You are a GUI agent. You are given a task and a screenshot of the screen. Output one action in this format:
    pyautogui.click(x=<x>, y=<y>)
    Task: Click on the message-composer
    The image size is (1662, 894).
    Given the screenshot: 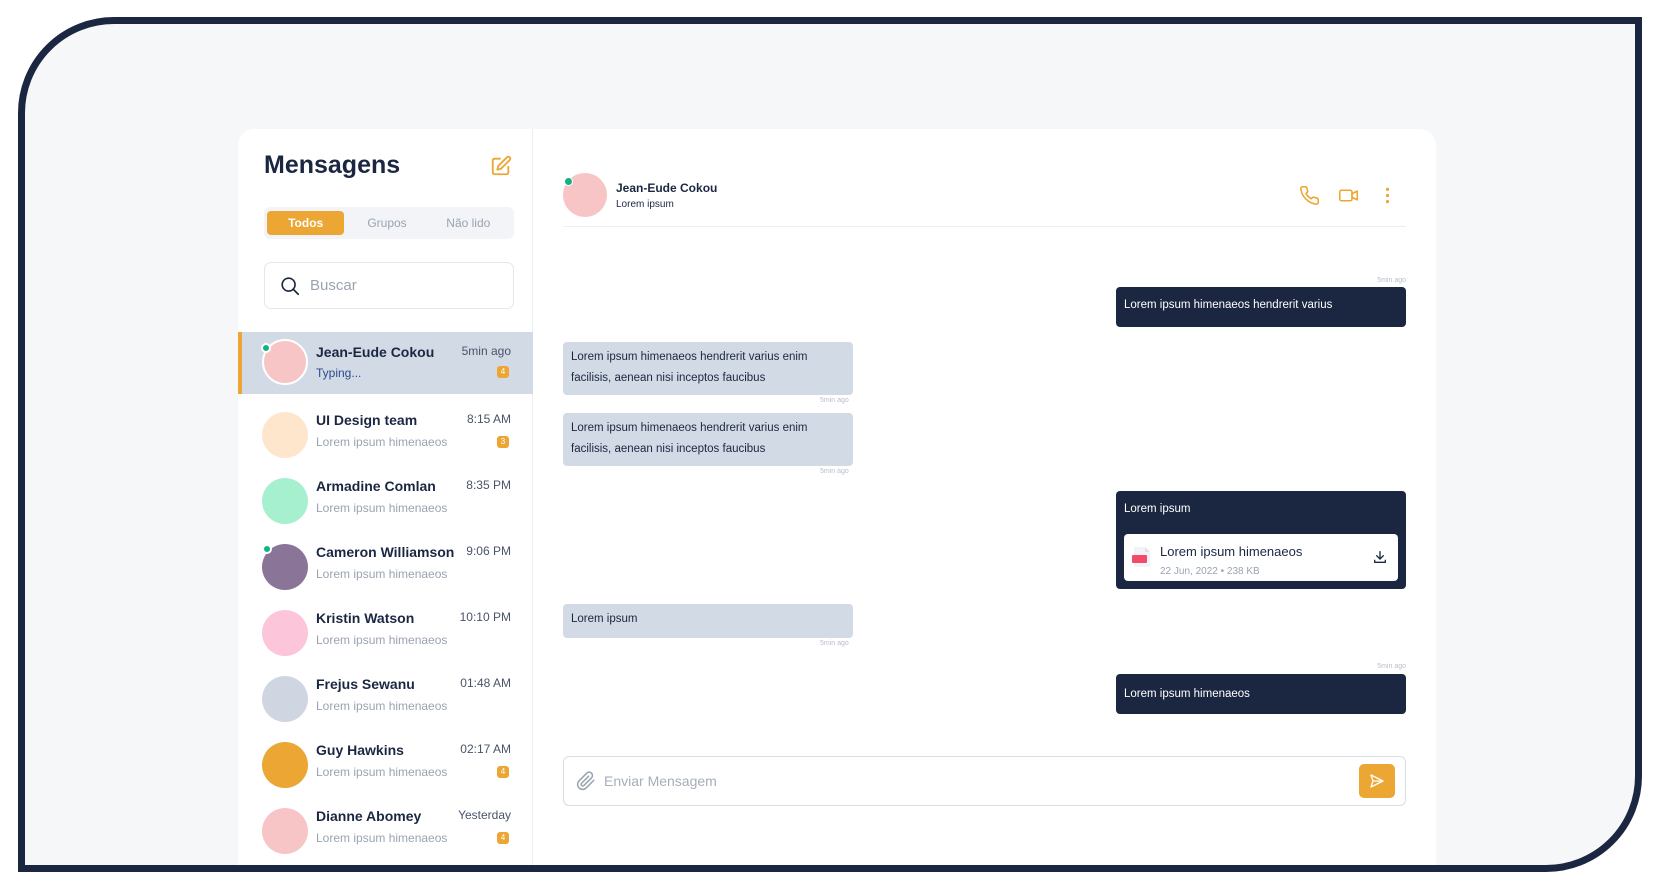 What is the action you would take?
    pyautogui.click(x=984, y=781)
    